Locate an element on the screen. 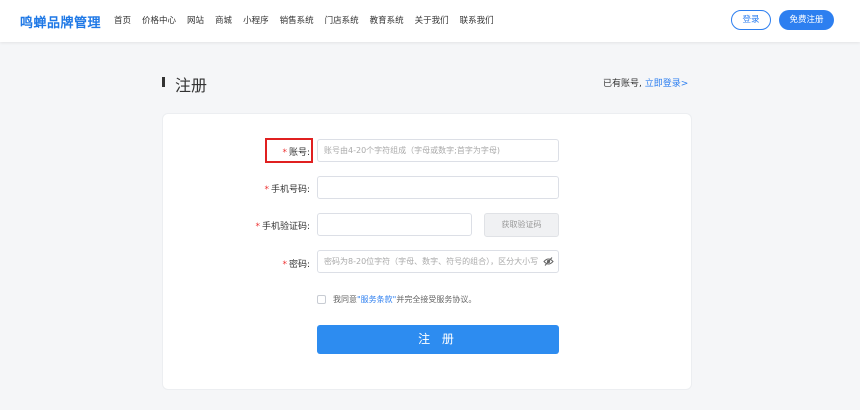  have-account-label: 已有账号, is located at coordinates (622, 84).